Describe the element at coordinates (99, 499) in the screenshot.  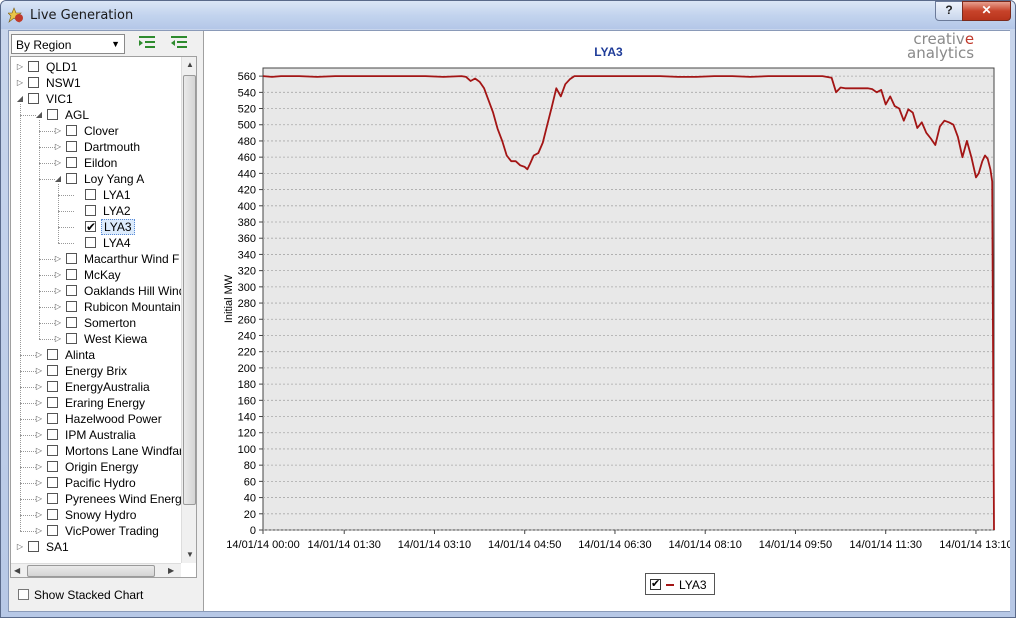
I see `tree-item: ▷ Pyrenees Wind Energy` at that location.